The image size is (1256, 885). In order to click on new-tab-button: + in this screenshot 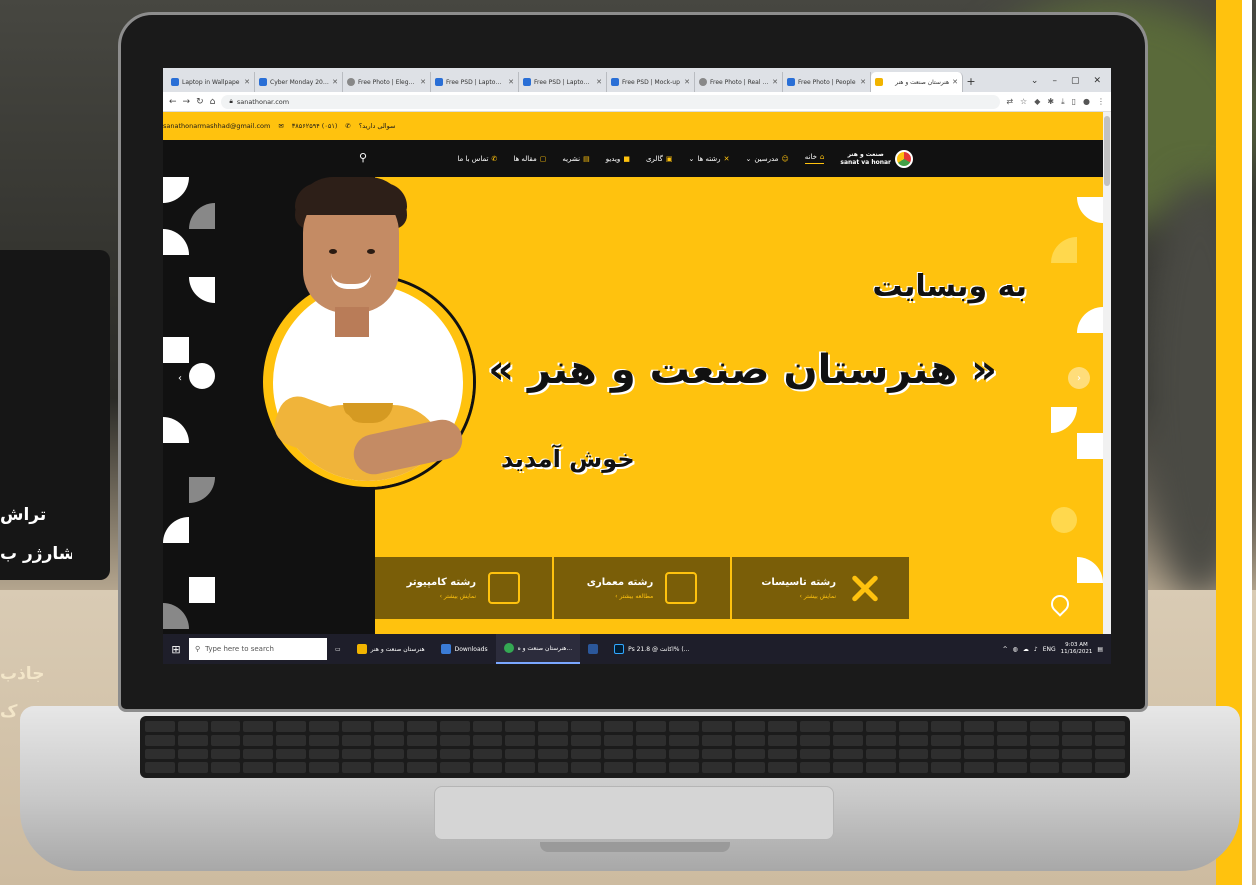, I will do `click(971, 82)`.